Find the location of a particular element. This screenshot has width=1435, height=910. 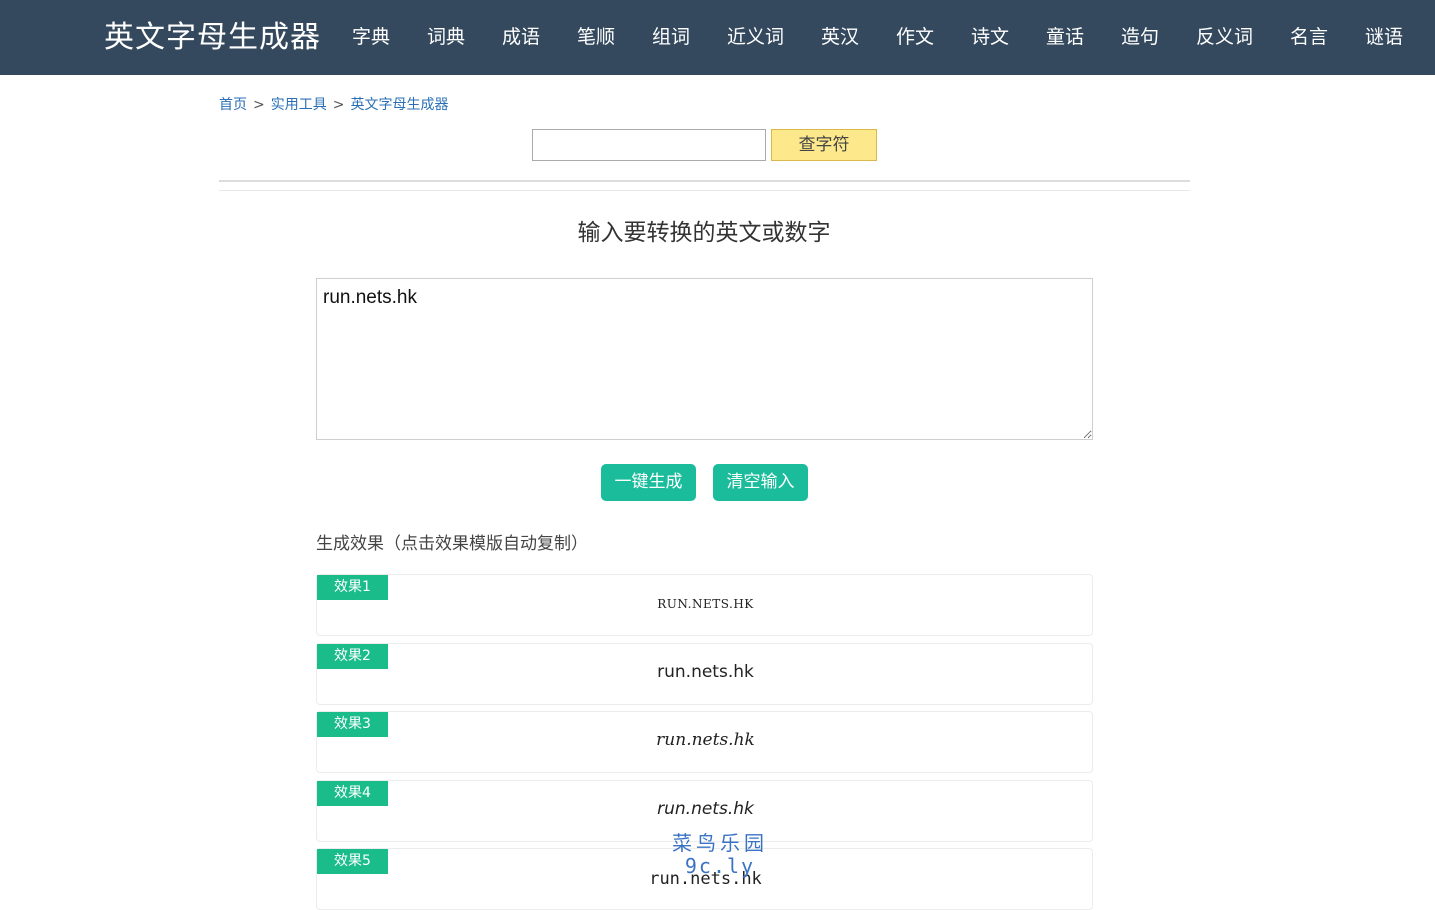

nav-item-bishun: 笔顺 is located at coordinates (596, 37).